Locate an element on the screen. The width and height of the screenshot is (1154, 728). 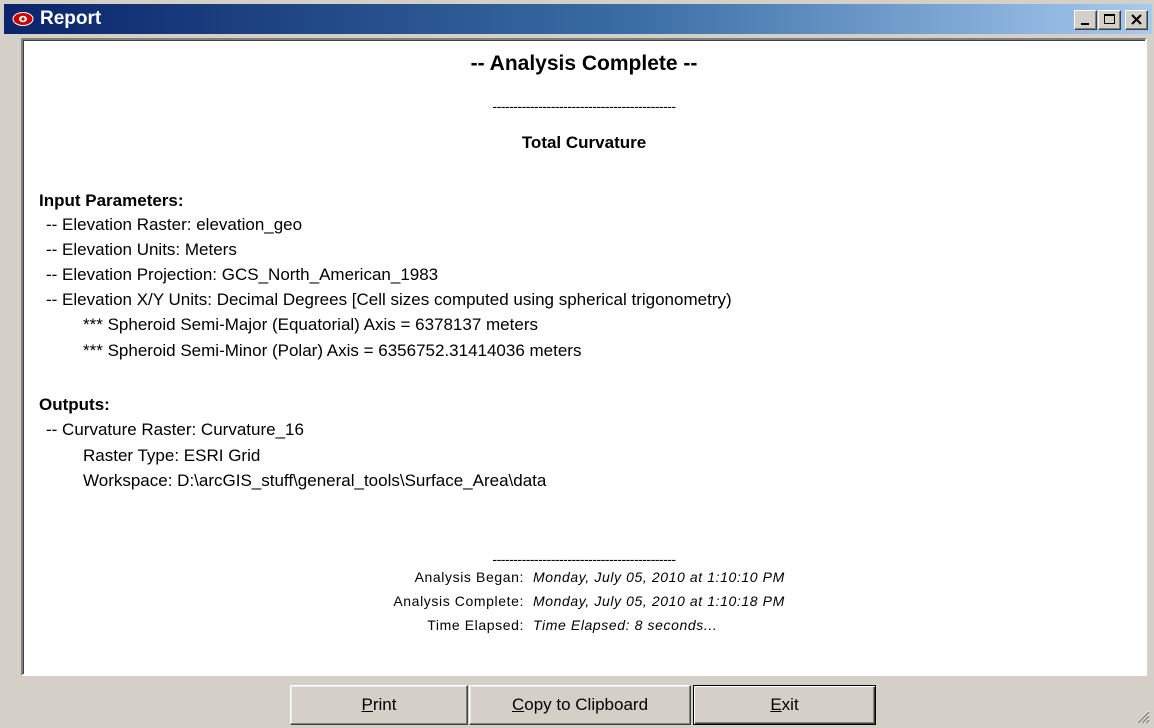
exit-label: xit is located at coordinates (790, 704).